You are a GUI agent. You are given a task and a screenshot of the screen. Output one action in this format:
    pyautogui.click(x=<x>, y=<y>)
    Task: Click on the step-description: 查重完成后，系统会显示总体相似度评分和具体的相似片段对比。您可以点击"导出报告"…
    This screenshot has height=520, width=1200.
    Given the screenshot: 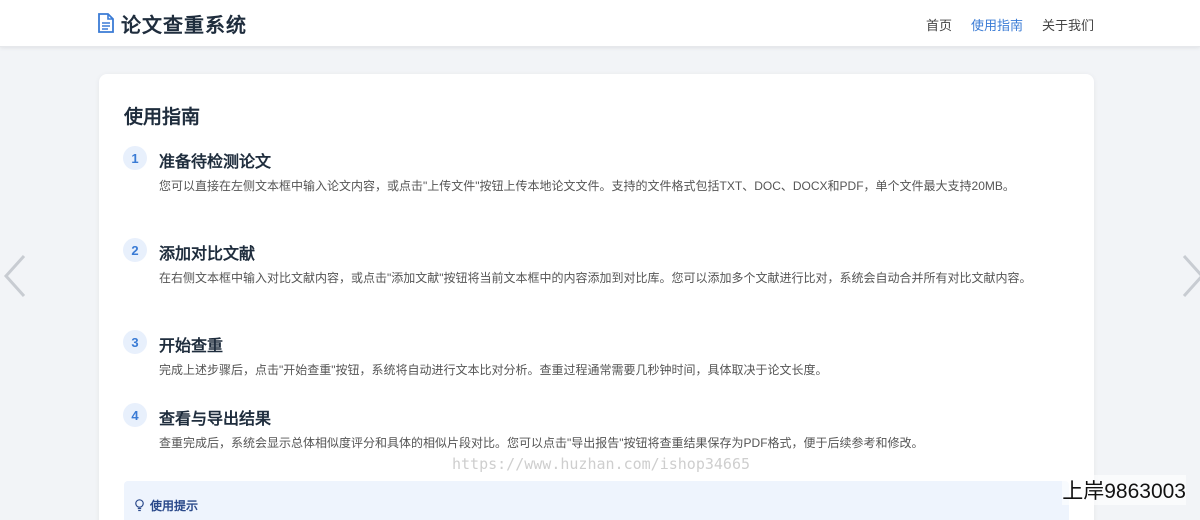 What is the action you would take?
    pyautogui.click(x=541, y=443)
    